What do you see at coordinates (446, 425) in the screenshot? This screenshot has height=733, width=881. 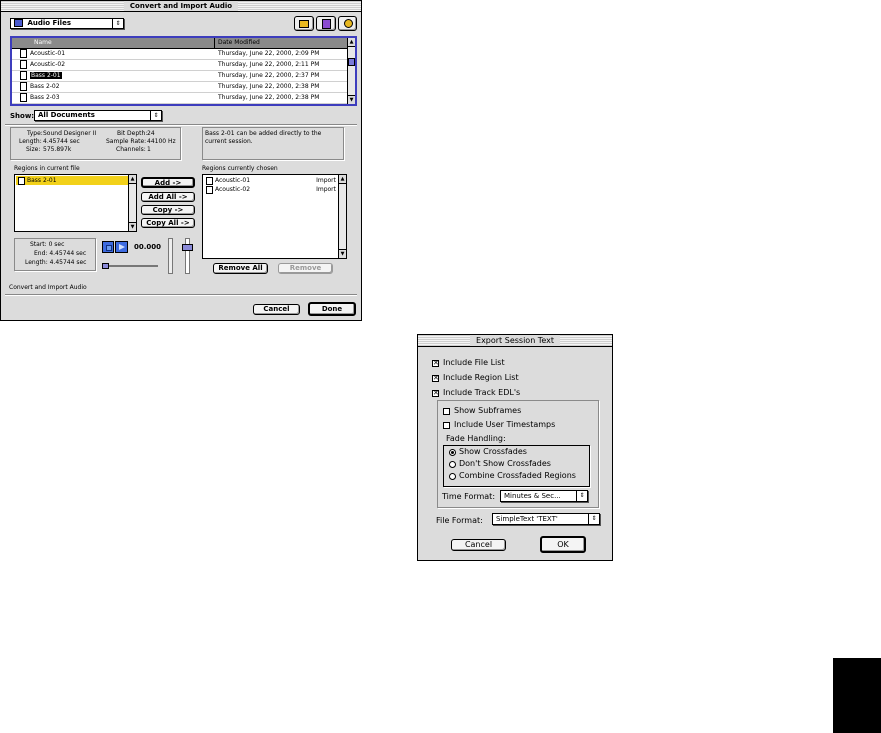 I see `include-user-timestamps-checkbox` at bounding box center [446, 425].